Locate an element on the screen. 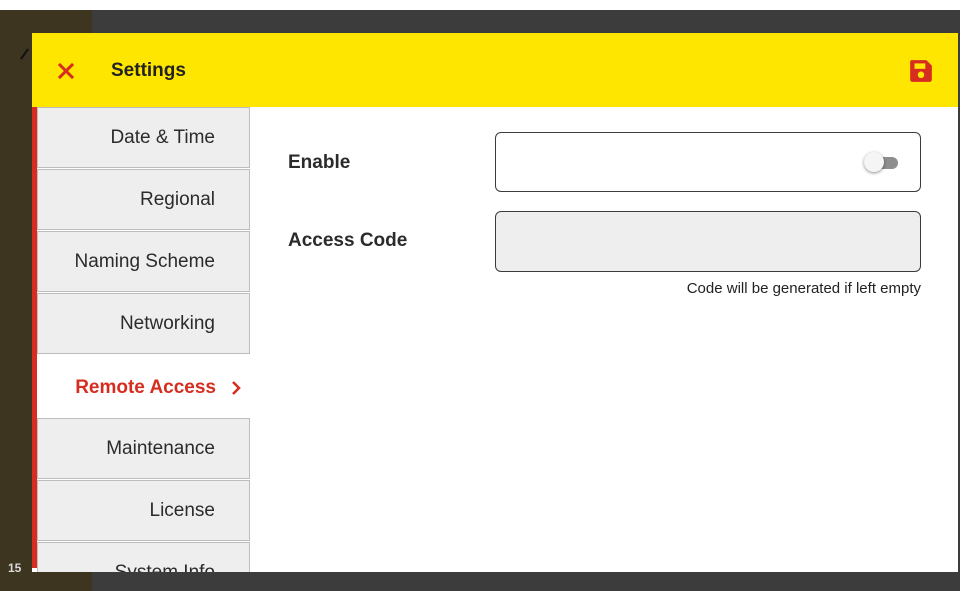 This screenshot has height=591, width=971. access-code-hint: Code will be generated if left empty is located at coordinates (803, 288).